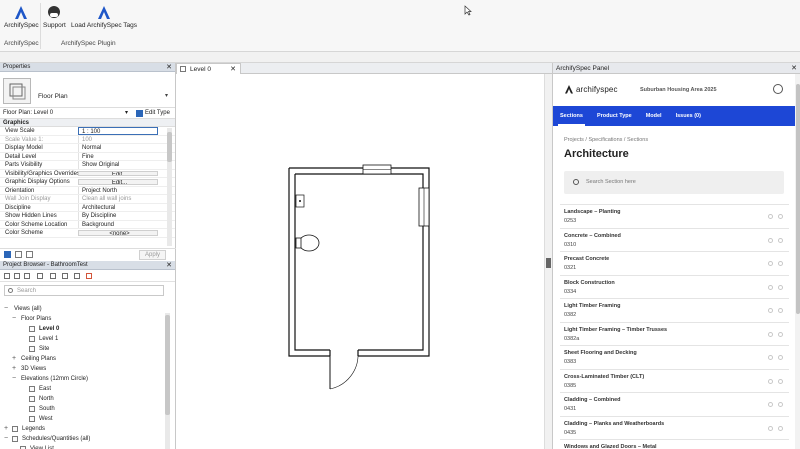  Describe the element at coordinates (83, 389) in the screenshot. I see `tree-item: East` at that location.